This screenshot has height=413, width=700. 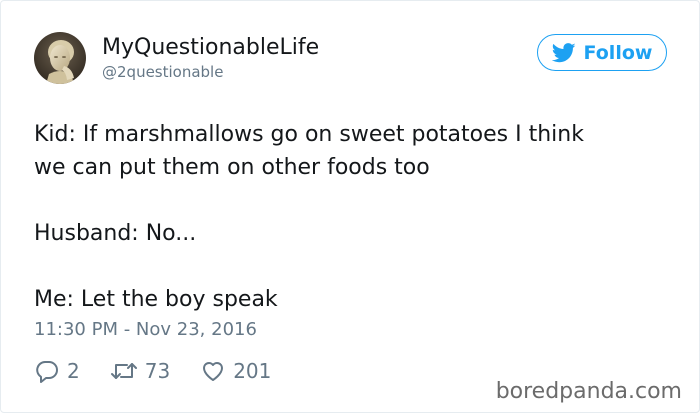 What do you see at coordinates (156, 299) in the screenshot?
I see `tweet-line: Me: Let the boy speak` at bounding box center [156, 299].